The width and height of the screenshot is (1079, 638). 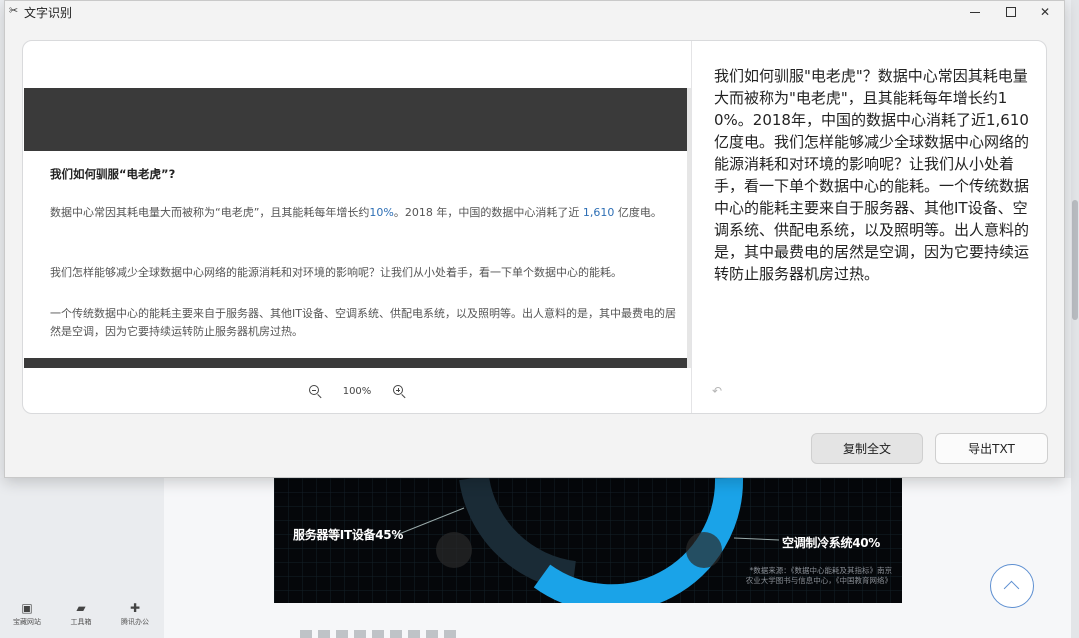 What do you see at coordinates (704, 550) in the screenshot?
I see `chip-glow-right` at bounding box center [704, 550].